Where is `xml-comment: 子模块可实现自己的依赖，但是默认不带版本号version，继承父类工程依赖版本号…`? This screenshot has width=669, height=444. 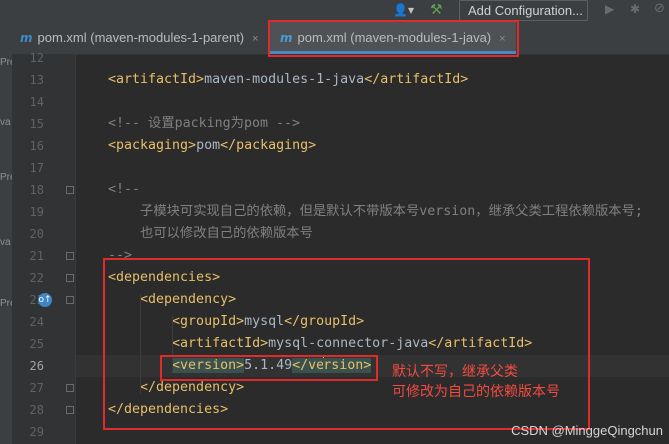 xml-comment: 子模块可实现自己的依赖，但是默认不带版本号version，继承父类工程依赖版本号… is located at coordinates (375, 211).